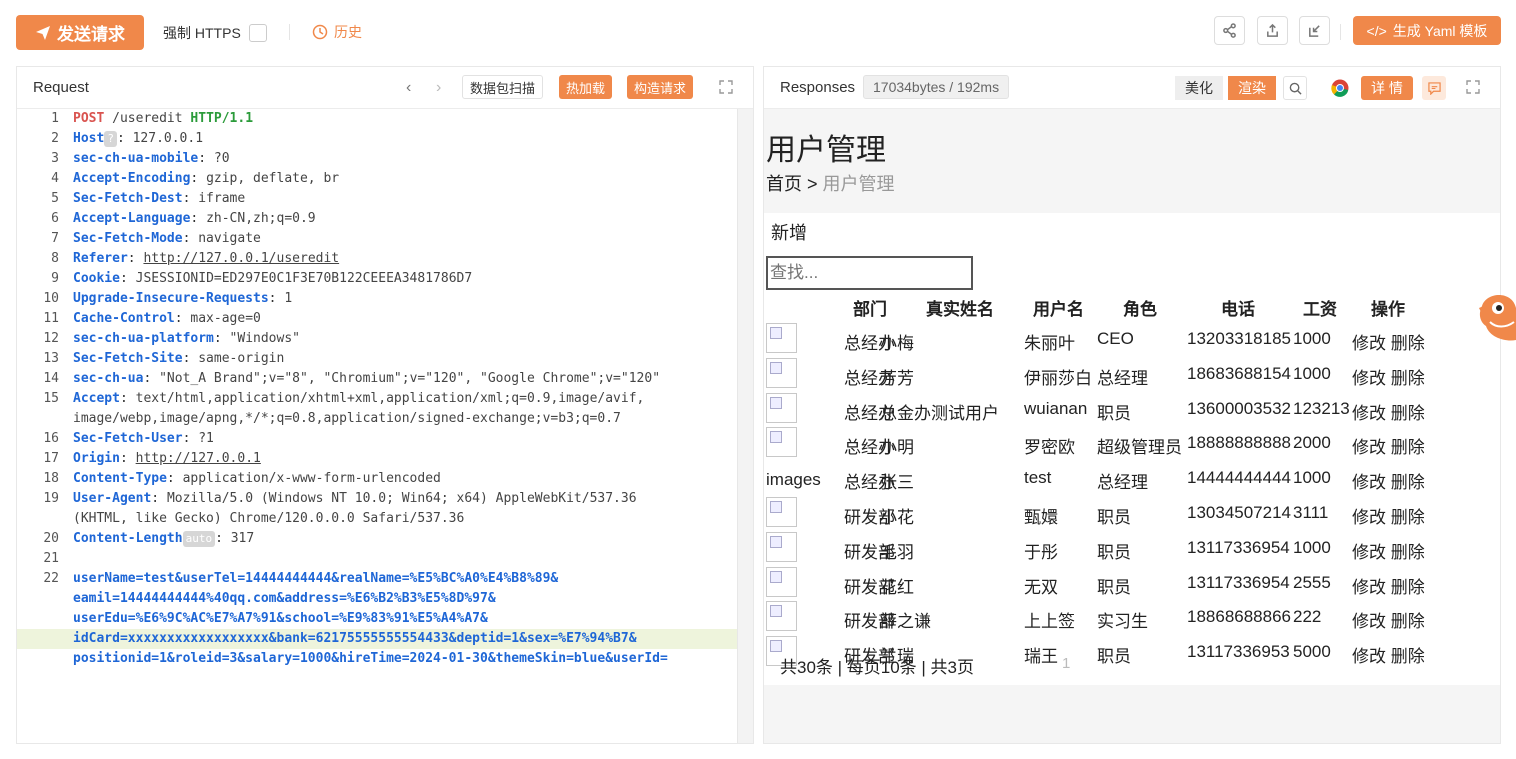 The height and width of the screenshot is (759, 1516). What do you see at coordinates (1041, 517) in the screenshot?
I see `cell-user: 甄嬛` at bounding box center [1041, 517].